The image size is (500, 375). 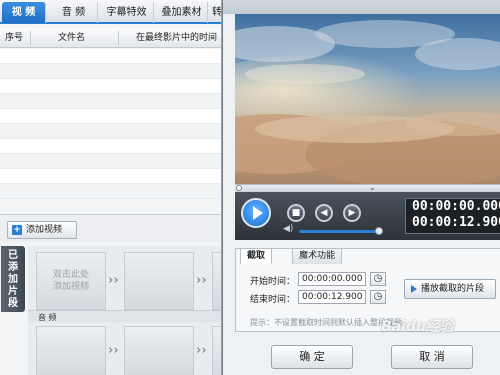 What do you see at coordinates (432, 357) in the screenshot?
I see `cancel-button: 取 消` at bounding box center [432, 357].